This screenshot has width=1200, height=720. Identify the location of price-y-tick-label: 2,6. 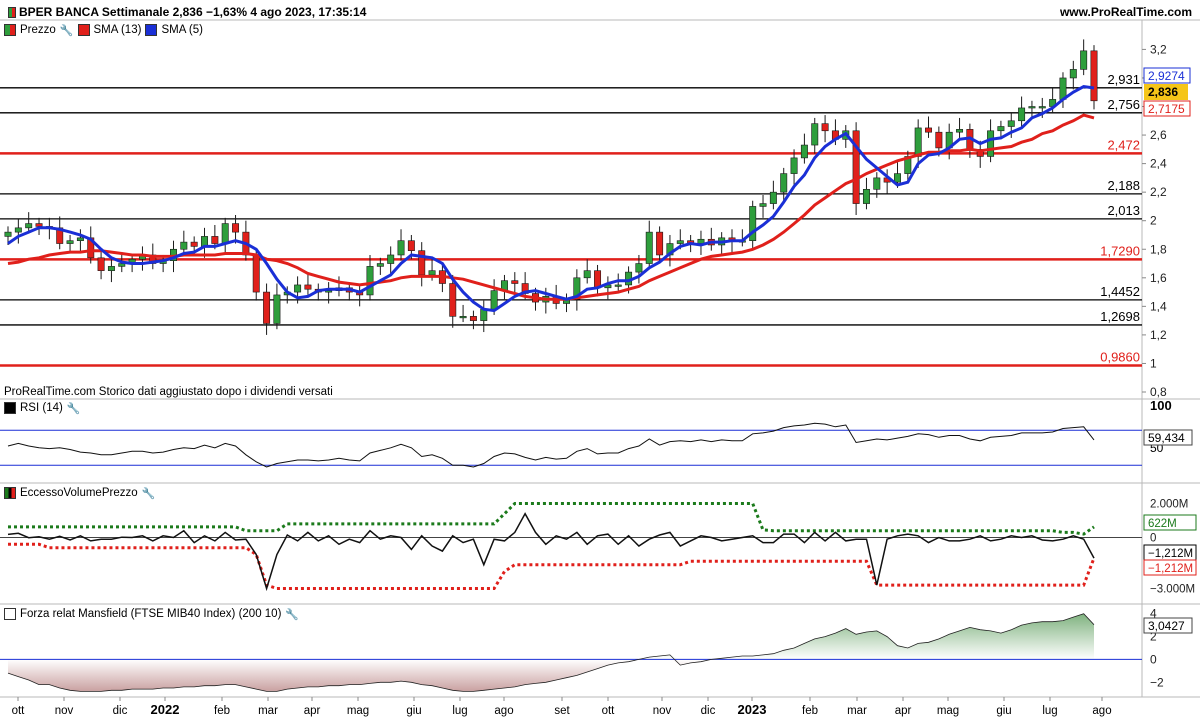
(1158, 135).